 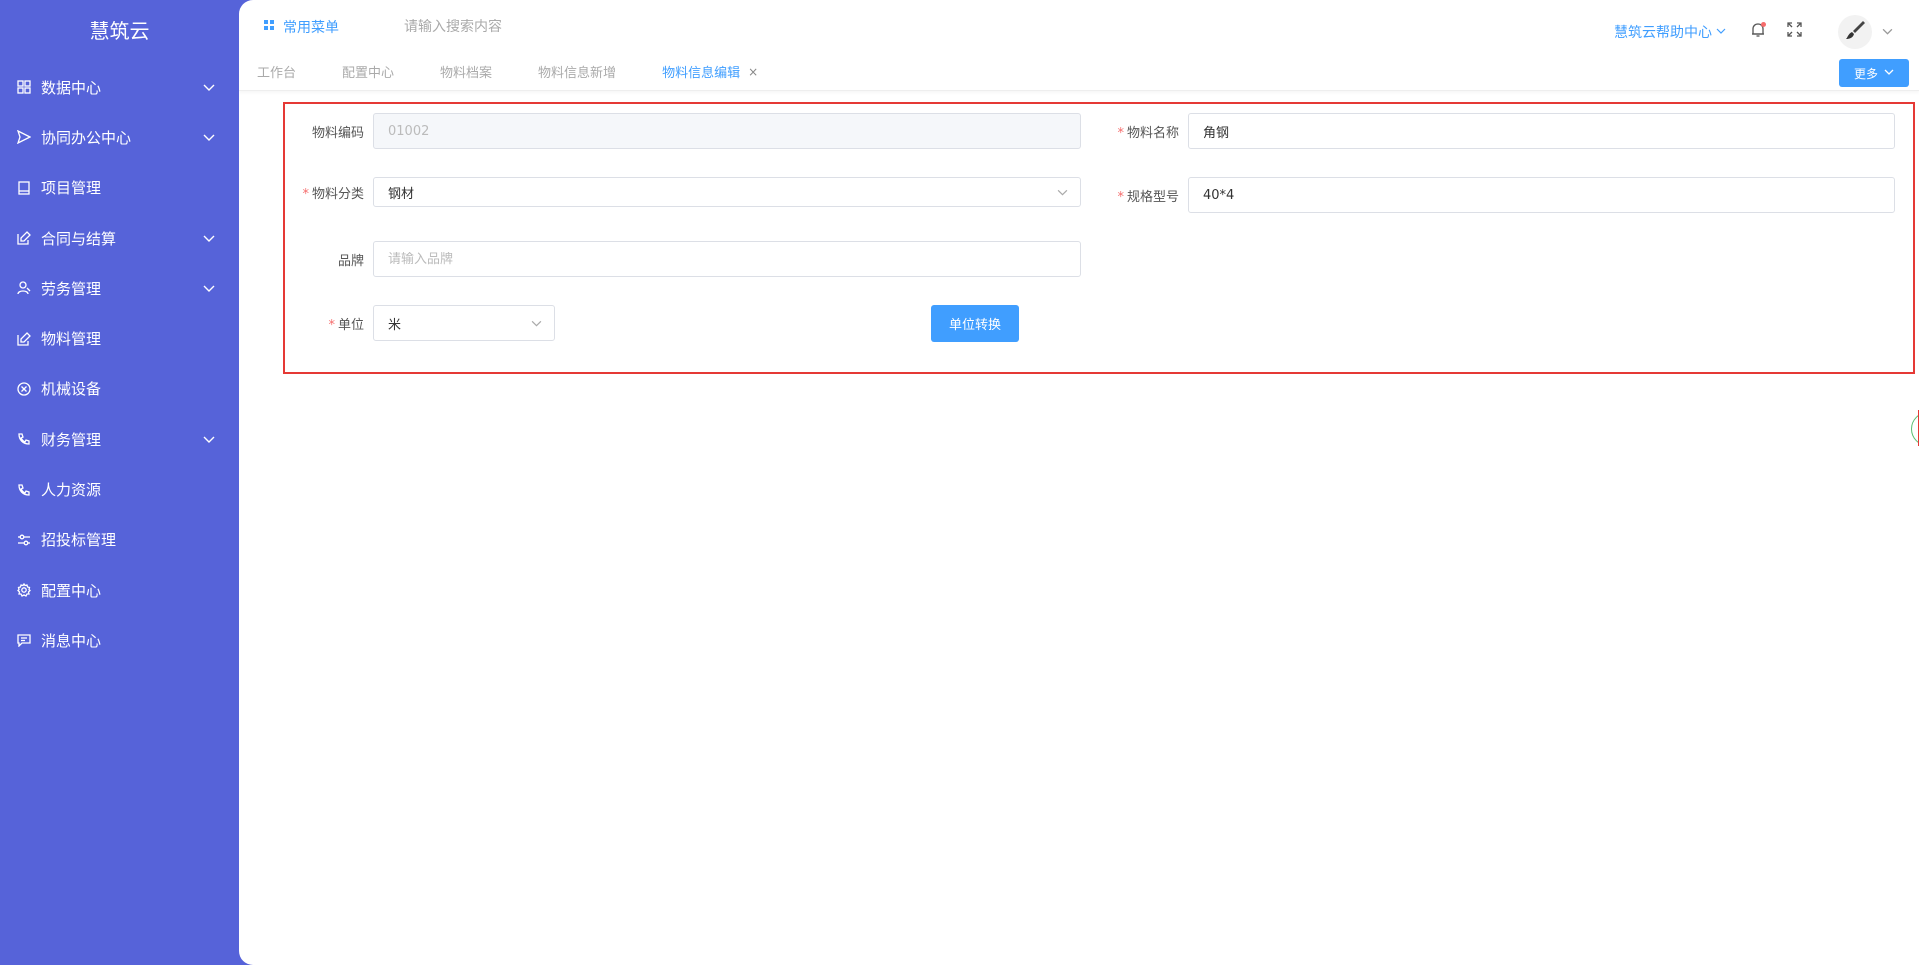 I want to click on sliders-icon, so click(x=24, y=540).